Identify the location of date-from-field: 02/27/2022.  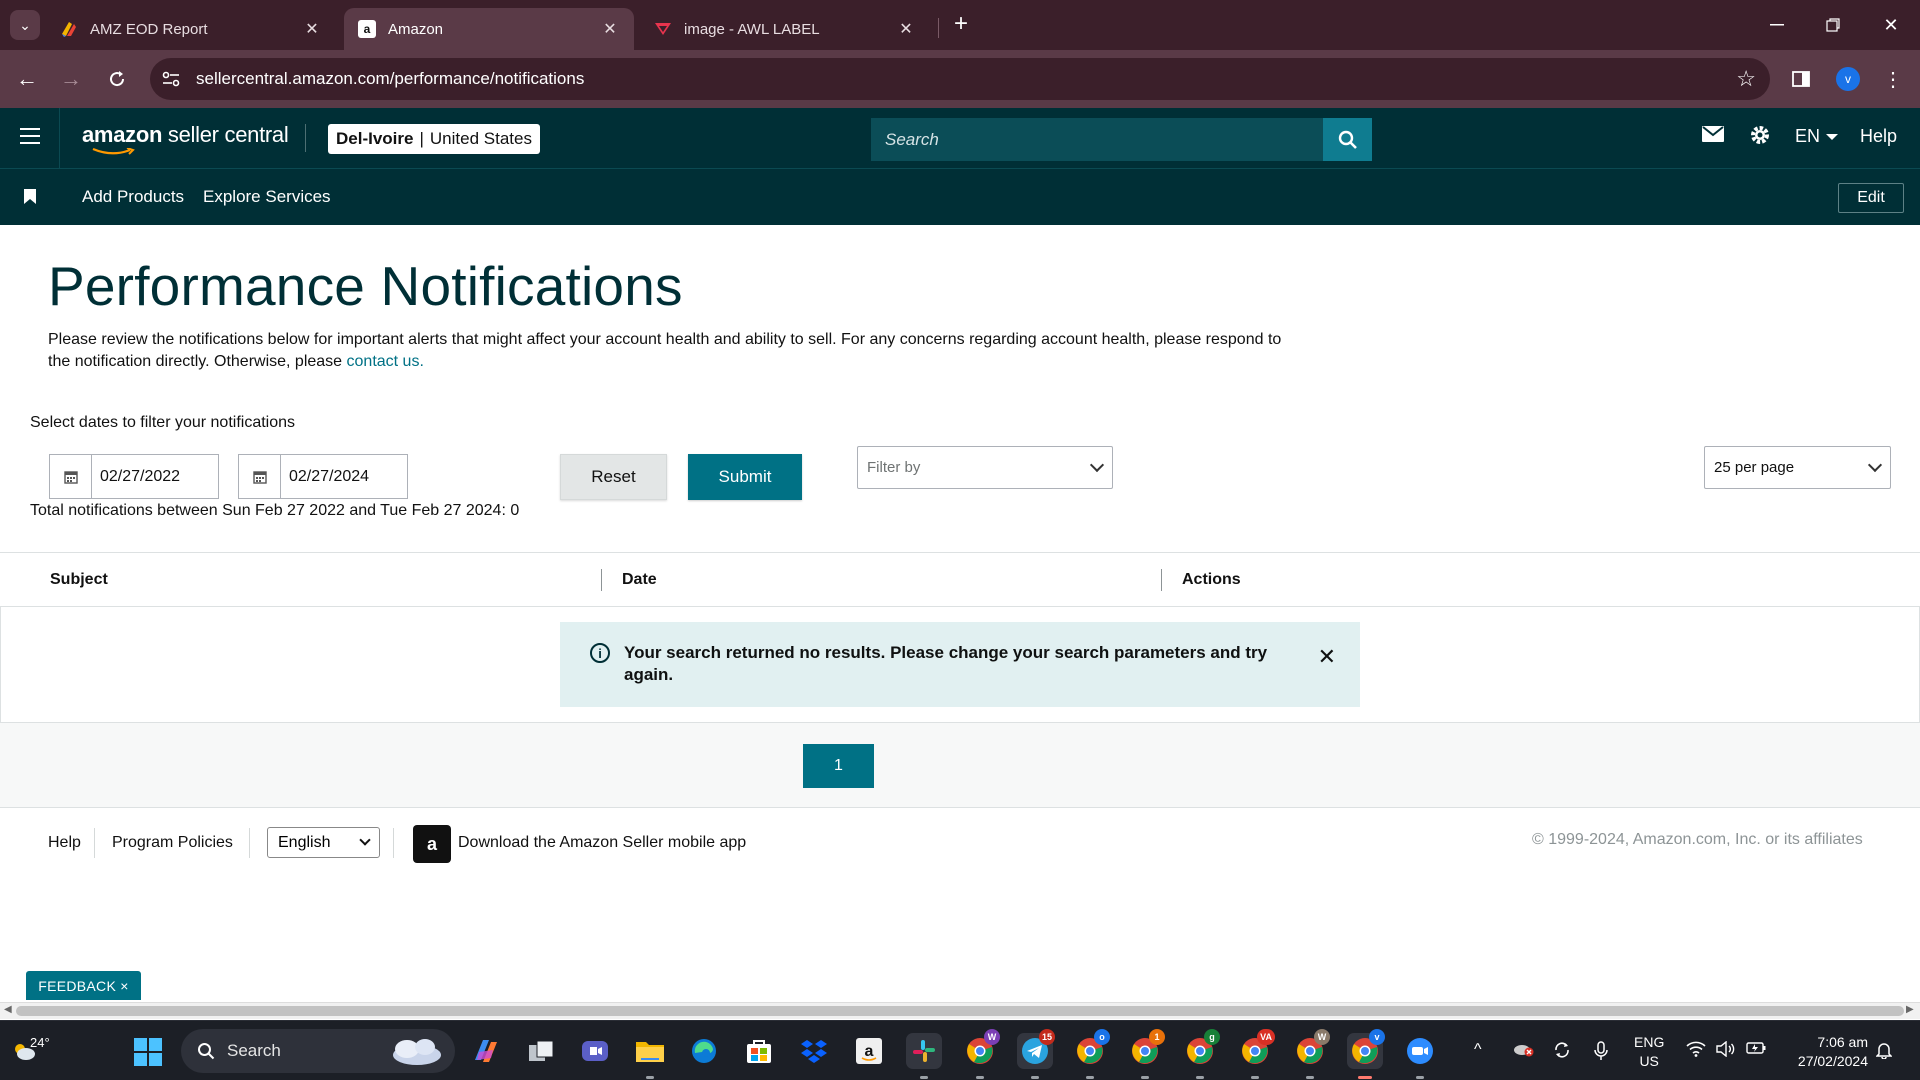
(134, 476).